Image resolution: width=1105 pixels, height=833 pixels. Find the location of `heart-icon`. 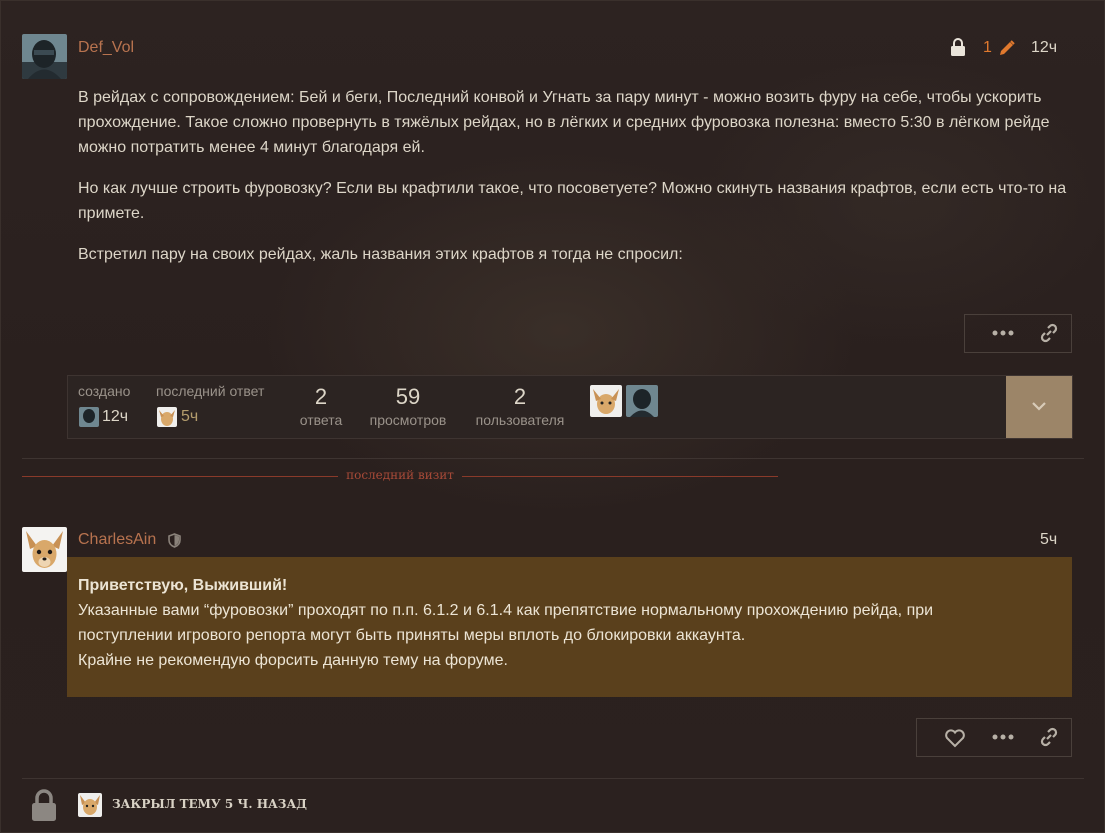

heart-icon is located at coordinates (955, 738).